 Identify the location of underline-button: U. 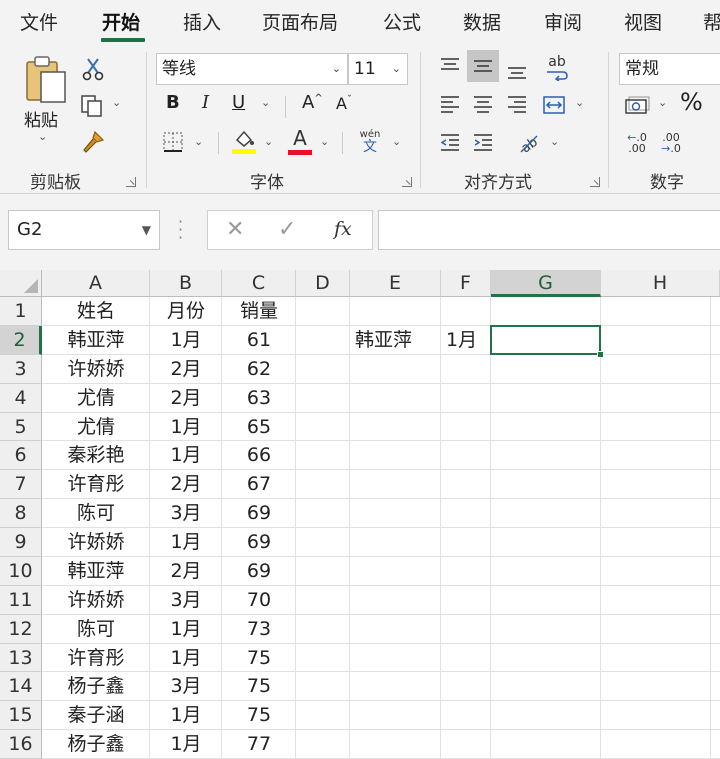
(238, 102).